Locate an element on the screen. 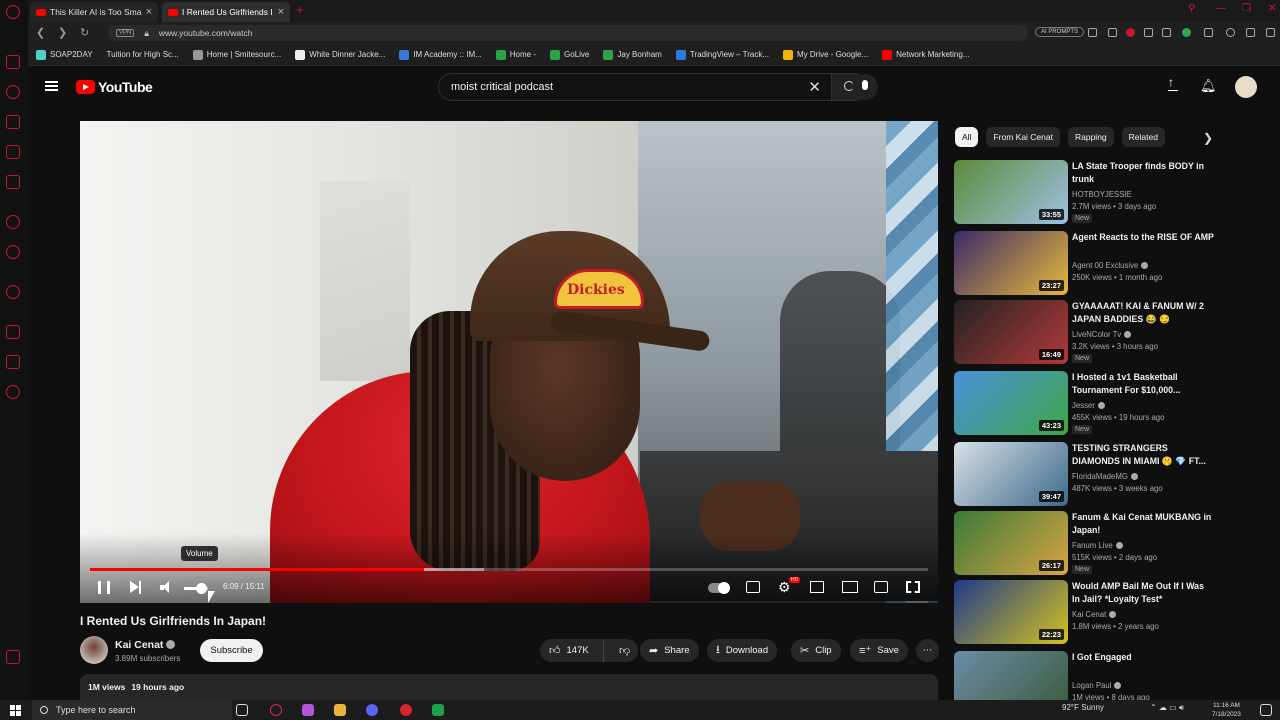 The width and height of the screenshot is (1280, 720). messenger-icon is located at coordinates (13, 222).